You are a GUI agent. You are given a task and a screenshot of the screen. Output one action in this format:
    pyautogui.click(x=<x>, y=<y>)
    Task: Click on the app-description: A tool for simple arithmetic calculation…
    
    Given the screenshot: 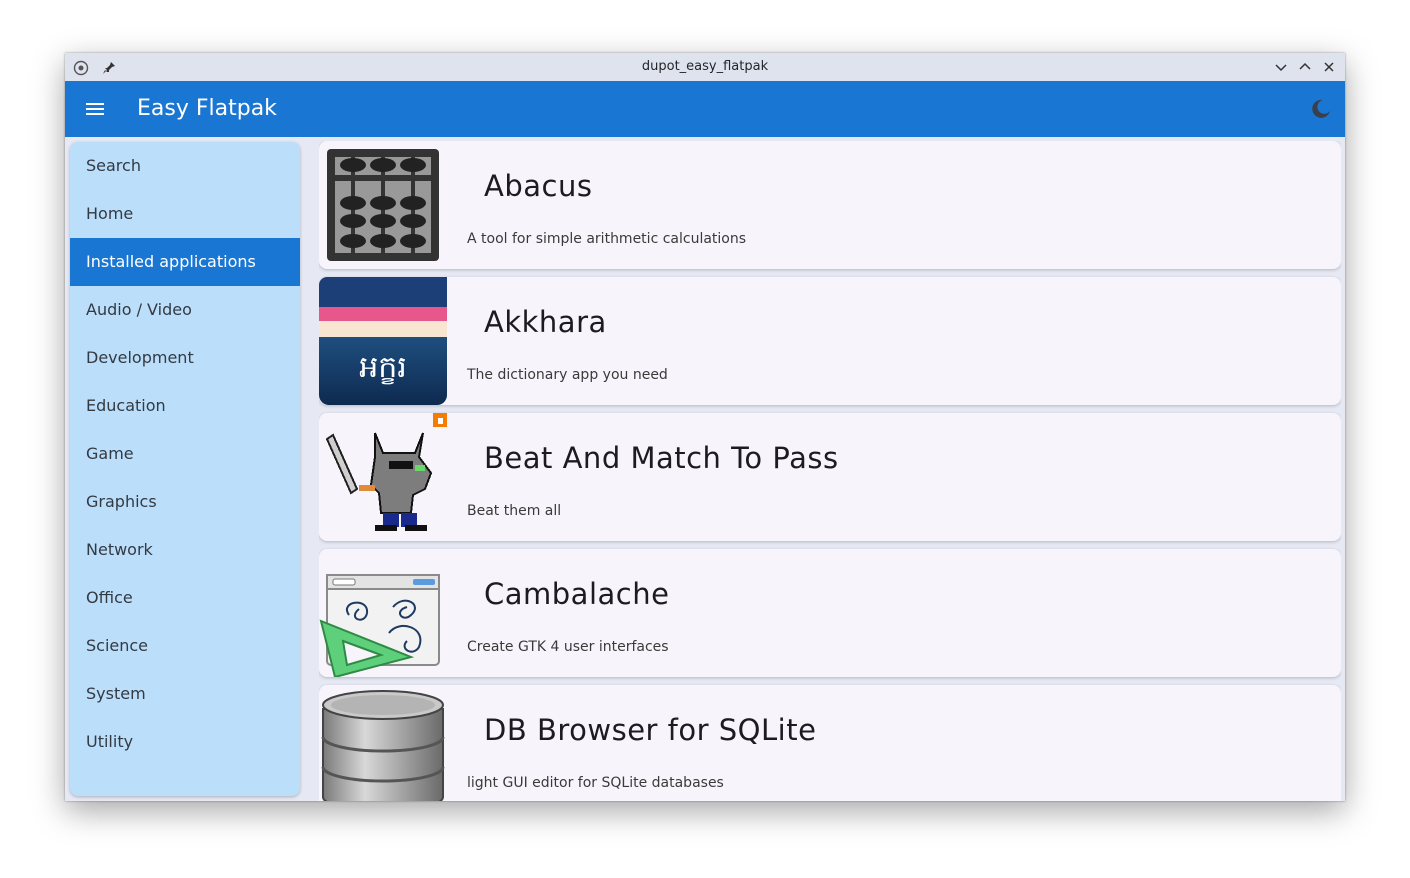 What is the action you would take?
    pyautogui.click(x=607, y=239)
    